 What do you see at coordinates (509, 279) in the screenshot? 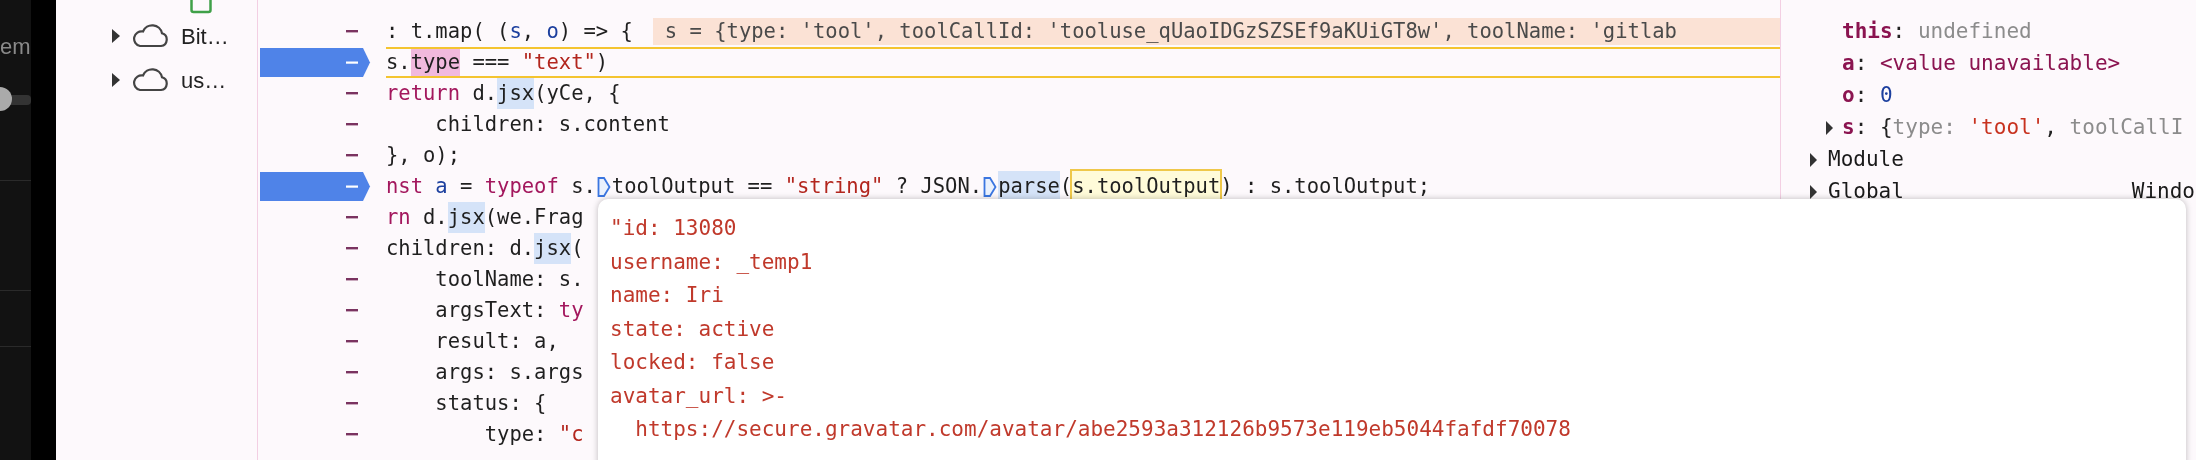
I see `code-line: toolName: s.` at bounding box center [509, 279].